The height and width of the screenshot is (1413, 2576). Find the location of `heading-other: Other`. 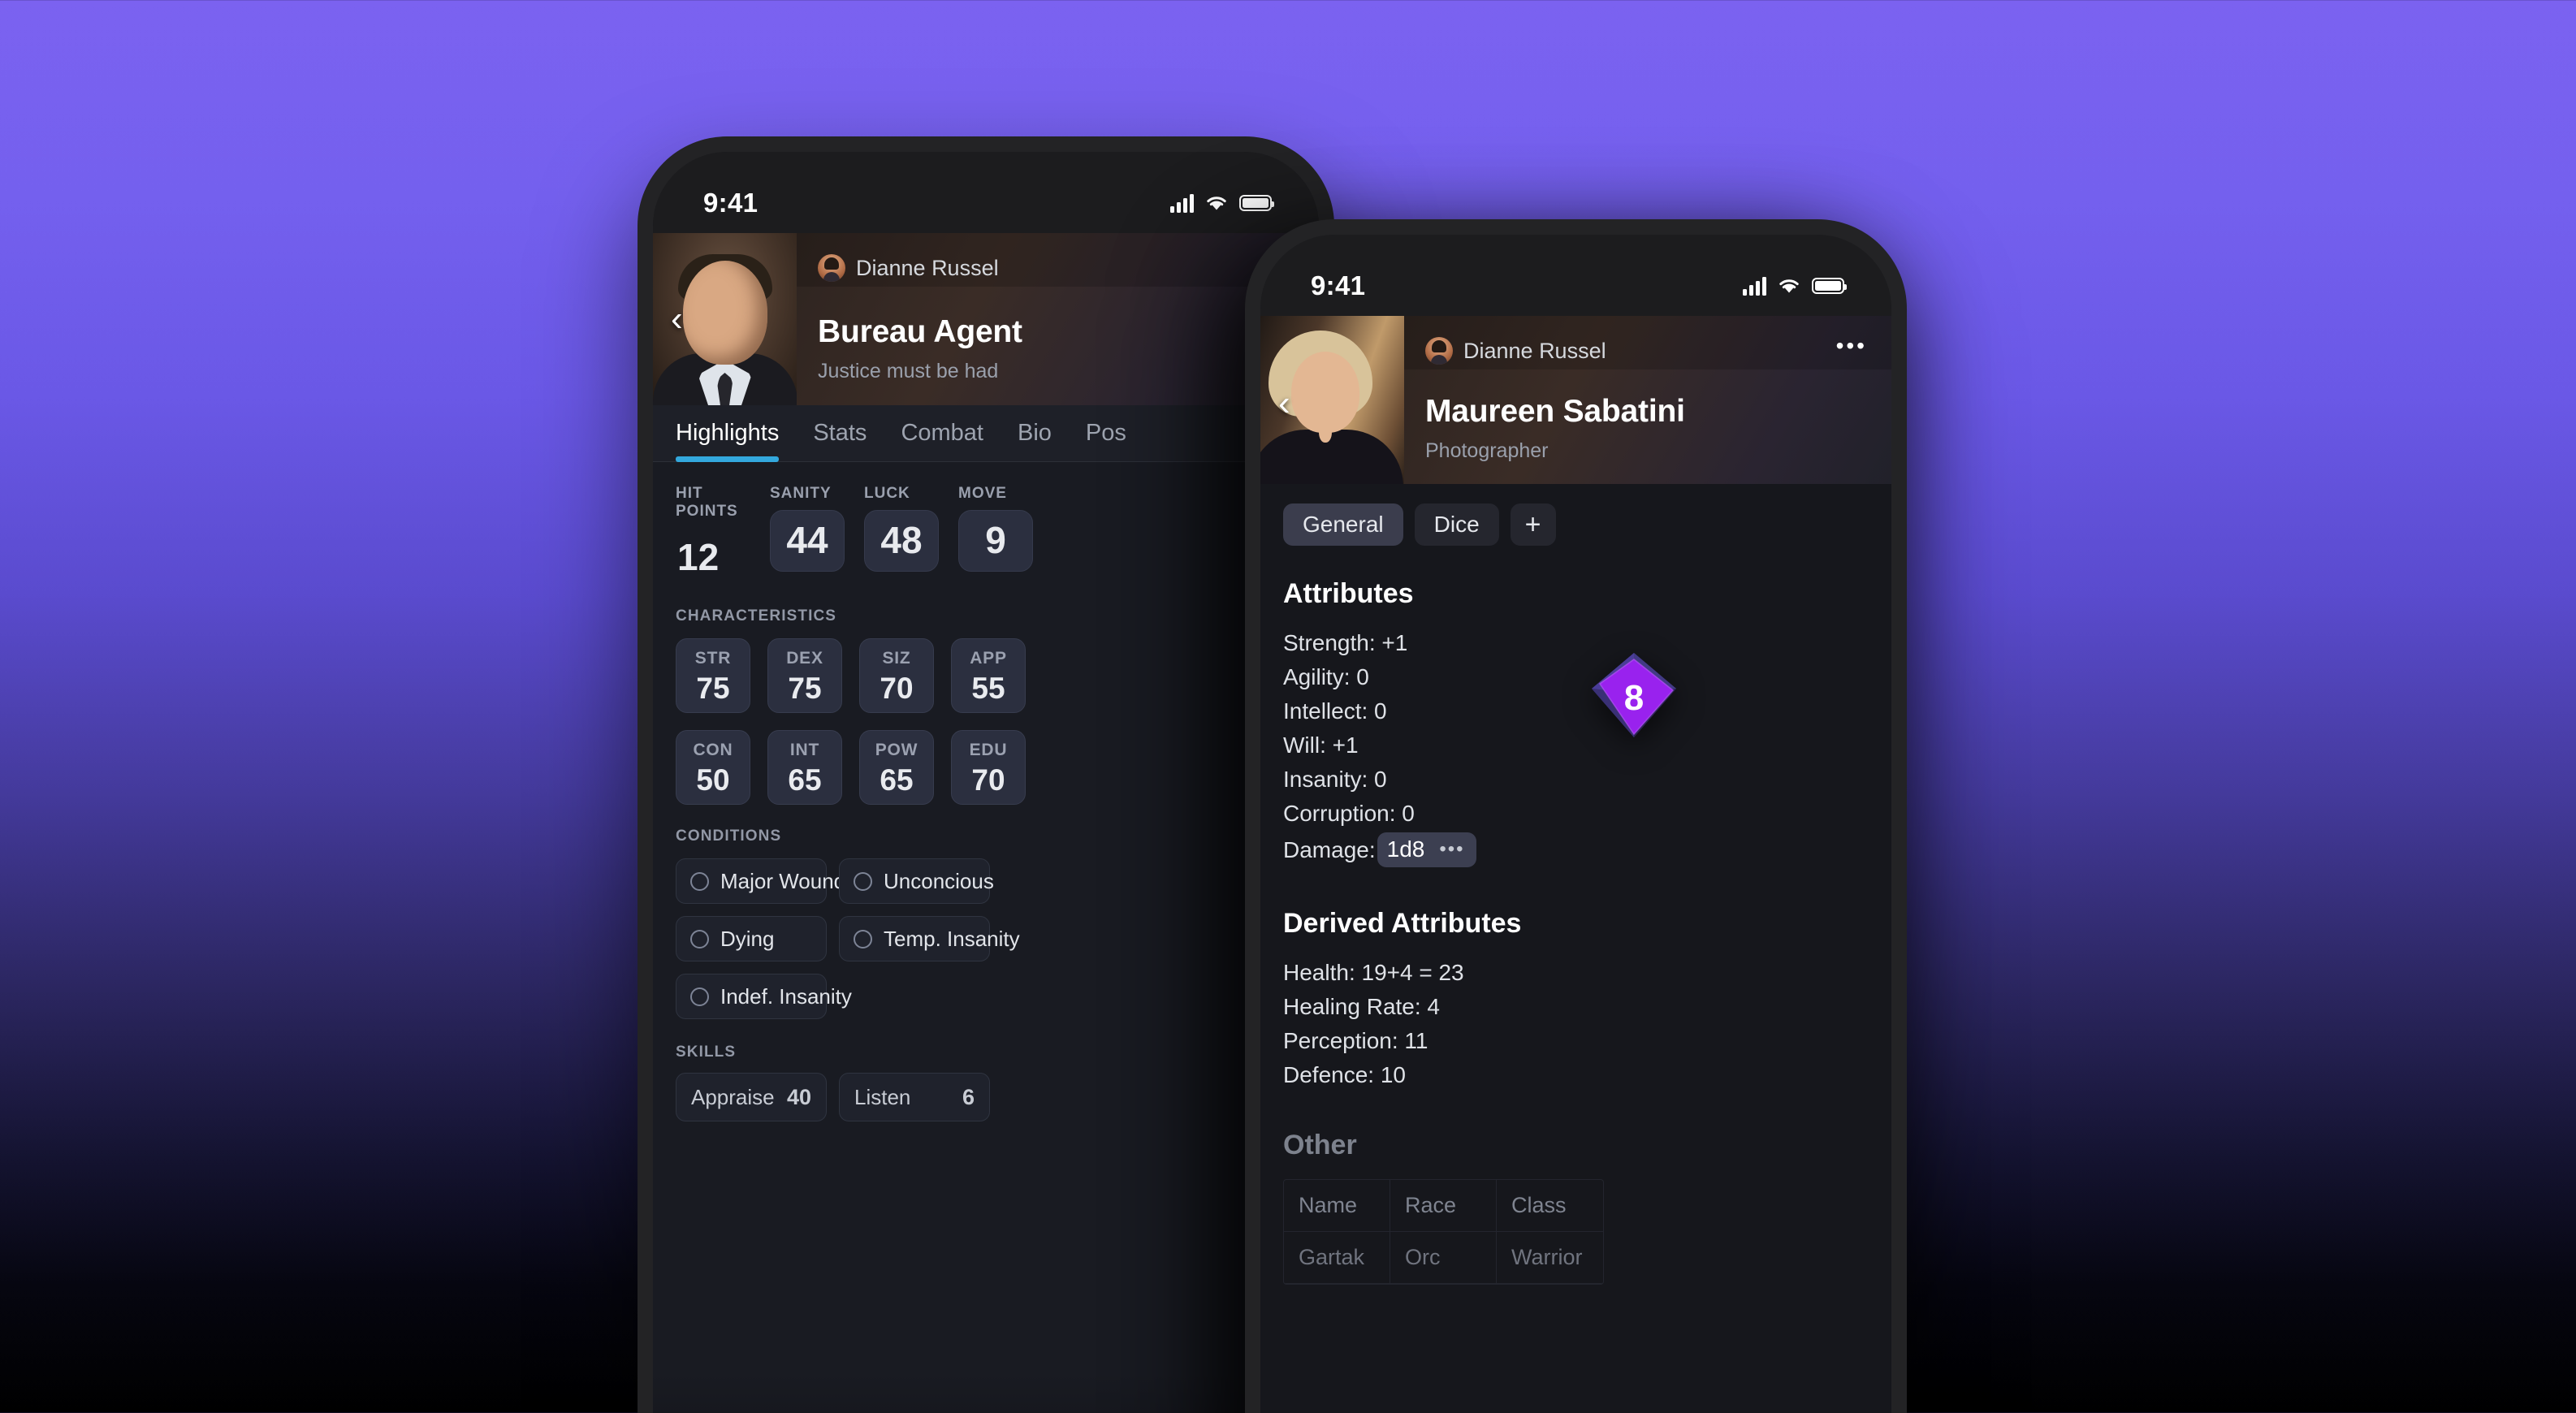

heading-other: Other is located at coordinates (1320, 1145).